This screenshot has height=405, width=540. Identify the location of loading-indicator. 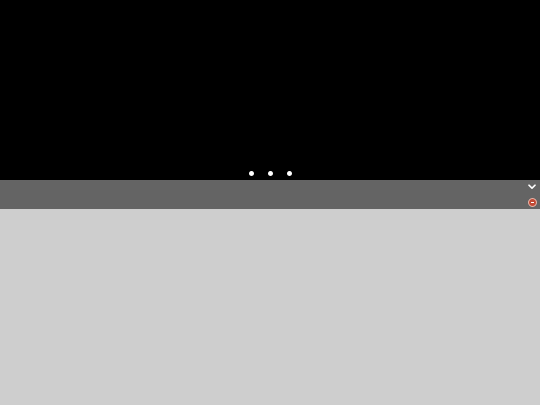
(270, 174).